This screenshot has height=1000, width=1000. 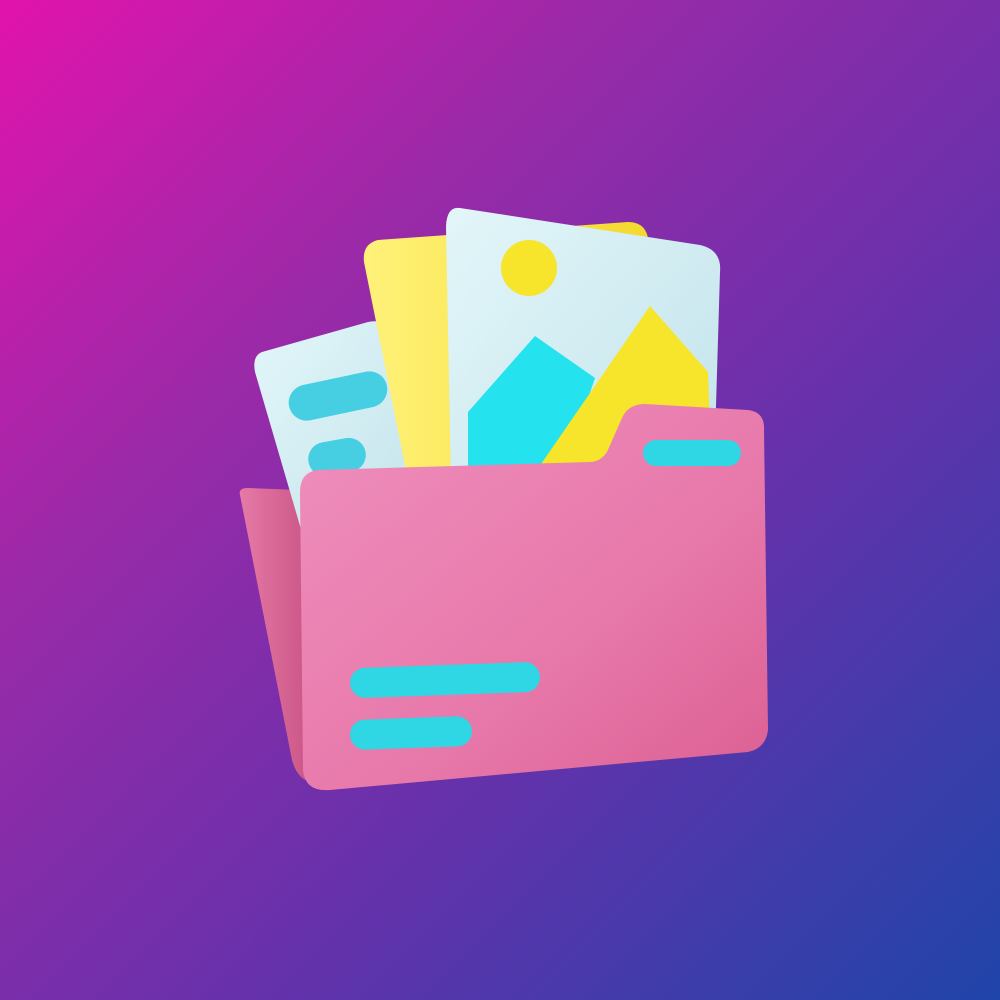 What do you see at coordinates (692, 453) in the screenshot?
I see `folder-tab-label` at bounding box center [692, 453].